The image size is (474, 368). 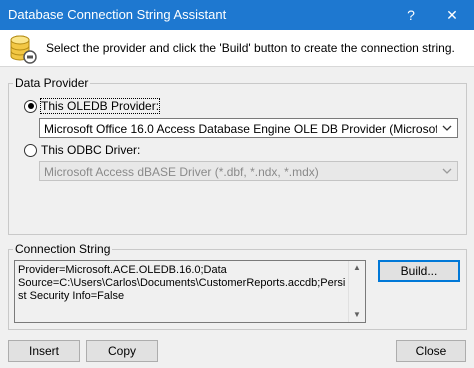 What do you see at coordinates (30, 106) in the screenshot?
I see `oledb-radio` at bounding box center [30, 106].